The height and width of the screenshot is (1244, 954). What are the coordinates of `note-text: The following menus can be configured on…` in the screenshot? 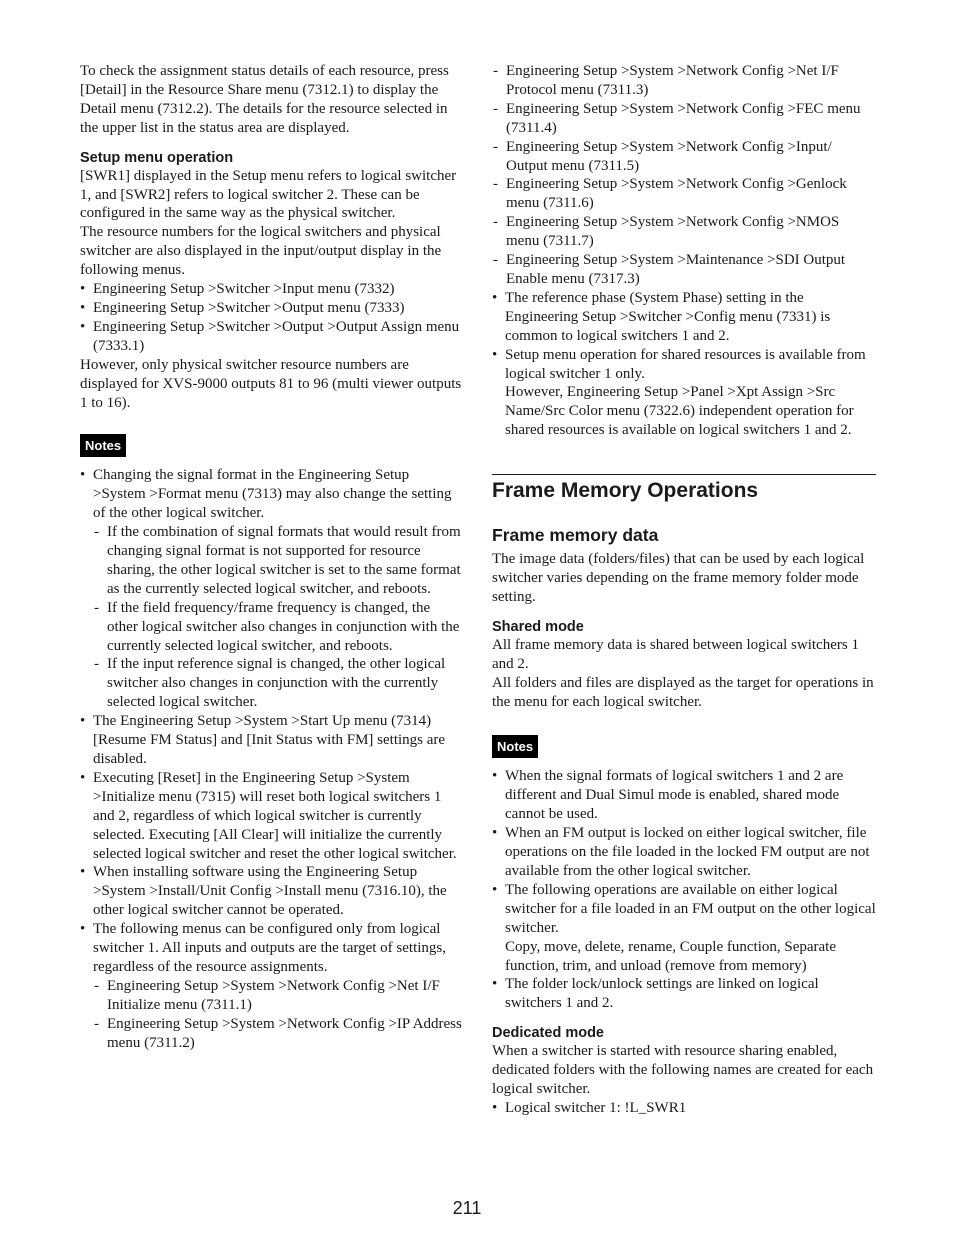 It's located at (269, 948).